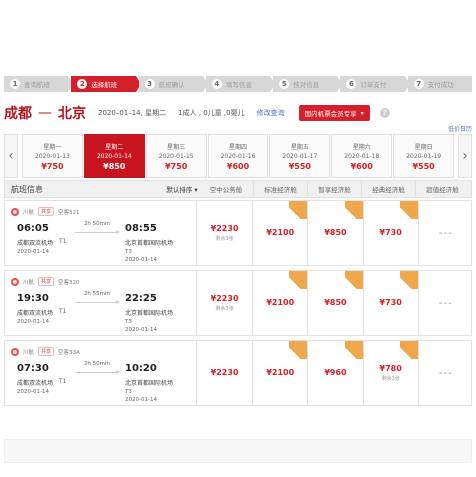  Describe the element at coordinates (300, 156) in the screenshot. I see `date-day: 星期五 2020-01-17 ¥550` at that location.